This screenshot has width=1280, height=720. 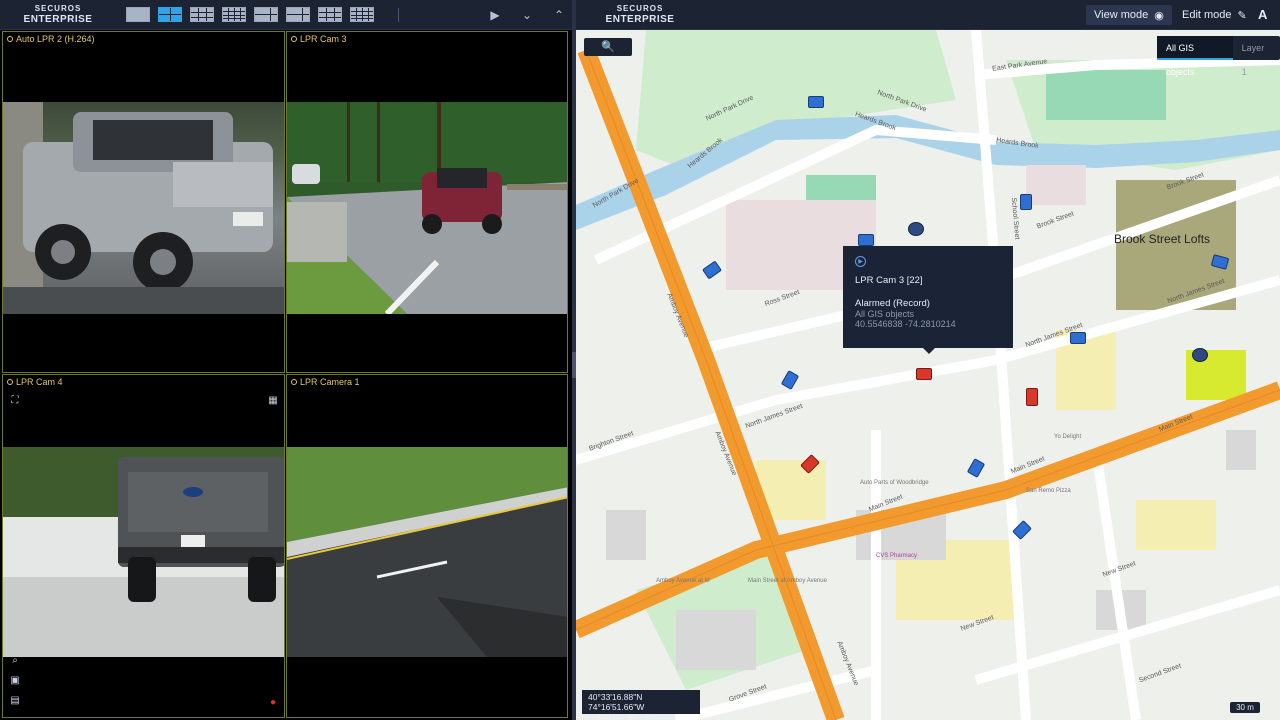 I want to click on chevron-up-icon: ⌃, so click(x=559, y=15).